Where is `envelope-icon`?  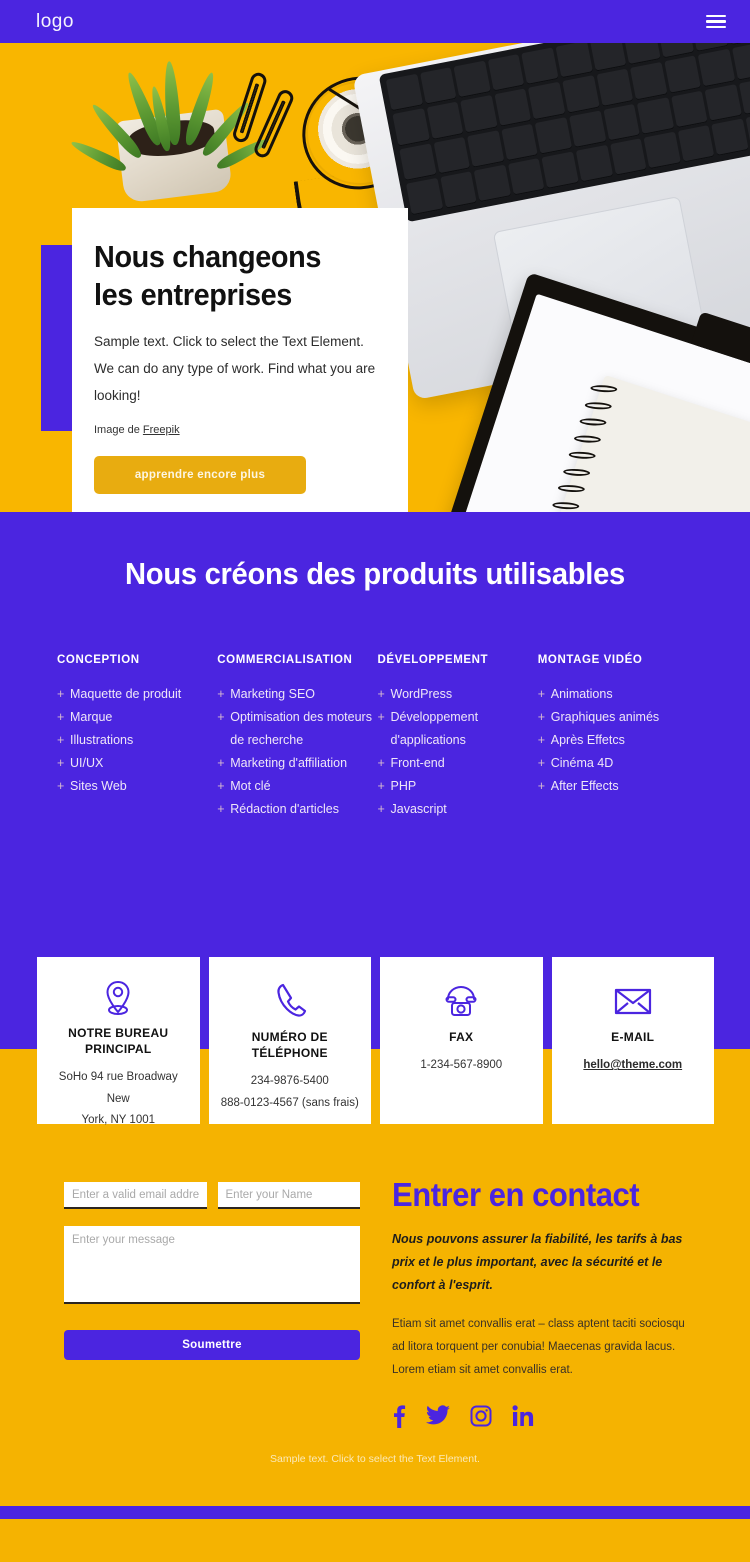 envelope-icon is located at coordinates (633, 1001).